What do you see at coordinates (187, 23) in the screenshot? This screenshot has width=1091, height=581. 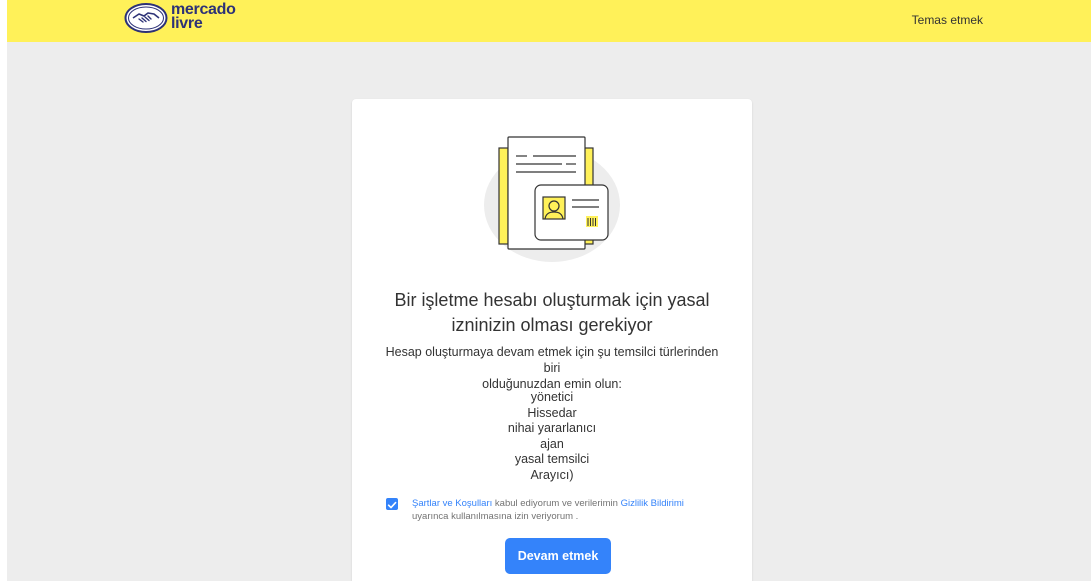 I see `logo-line-2: livre` at bounding box center [187, 23].